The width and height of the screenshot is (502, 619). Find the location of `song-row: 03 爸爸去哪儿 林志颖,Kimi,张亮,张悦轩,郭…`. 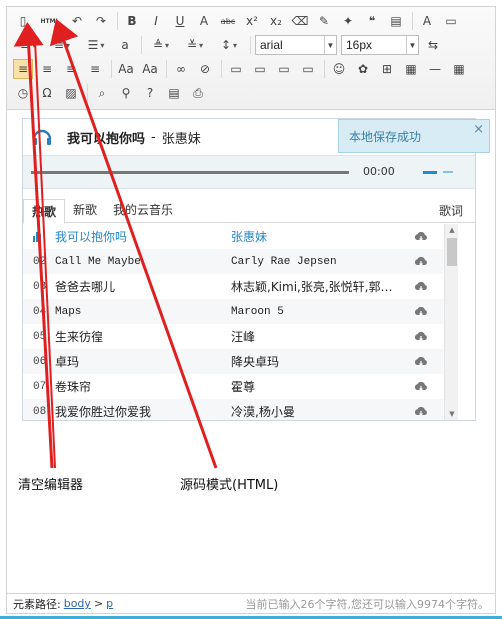

song-row: 03 爸爸去哪儿 林志颖,Kimi,张亮,张悦轩,郭… is located at coordinates (233, 286).